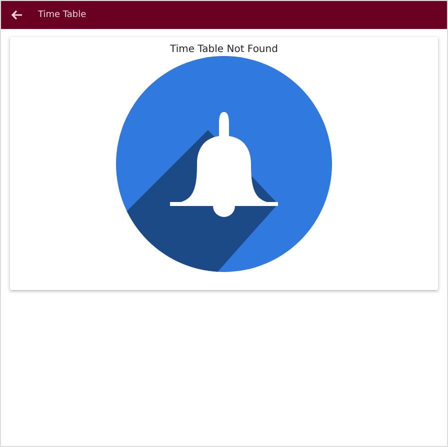 Image resolution: width=448 pixels, height=447 pixels. Describe the element at coordinates (224, 49) in the screenshot. I see `empty-message: Time Table Not Found` at that location.